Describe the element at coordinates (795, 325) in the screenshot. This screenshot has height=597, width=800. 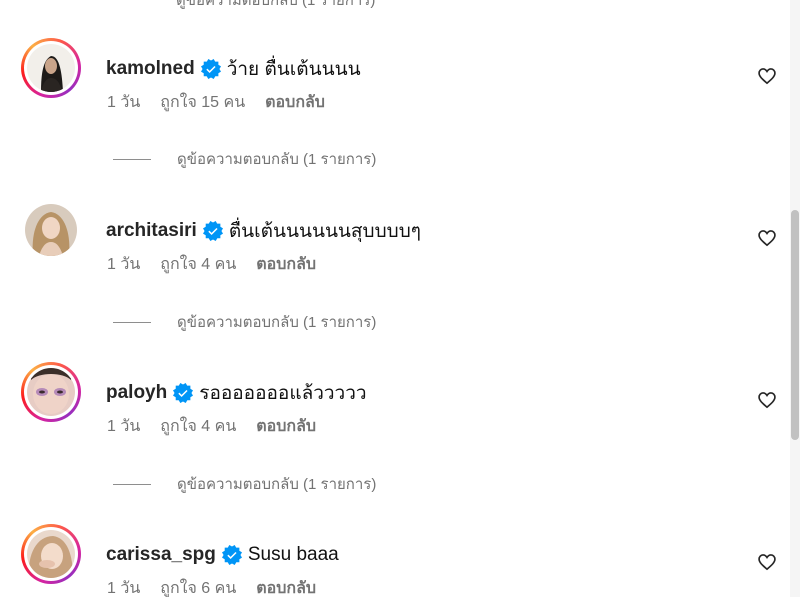
I see `scrollbar-thumb` at that location.